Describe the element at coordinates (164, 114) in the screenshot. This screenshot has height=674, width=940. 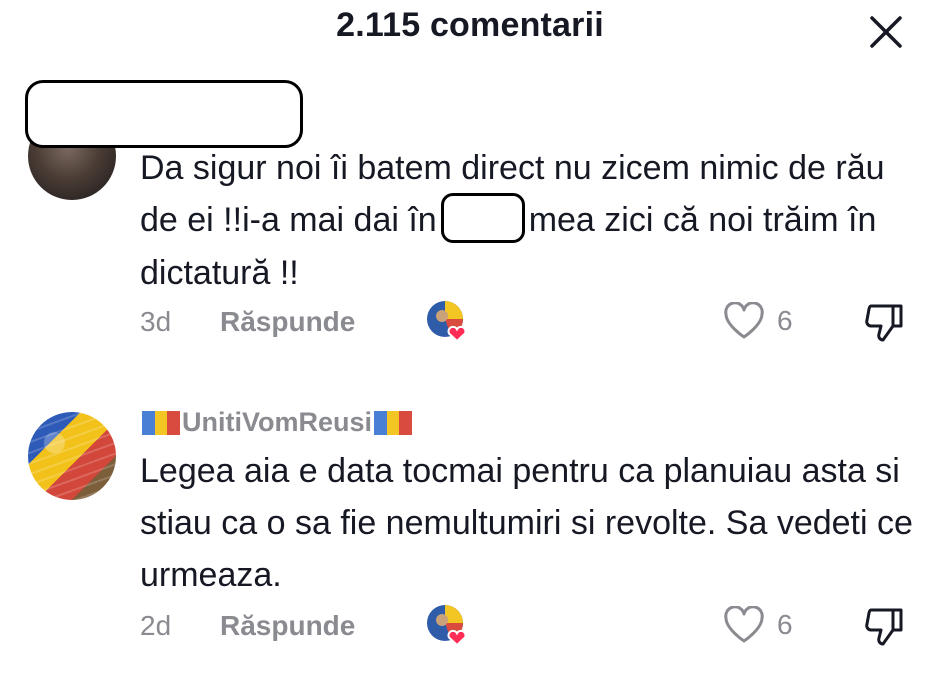
I see `redacted-username-box` at that location.